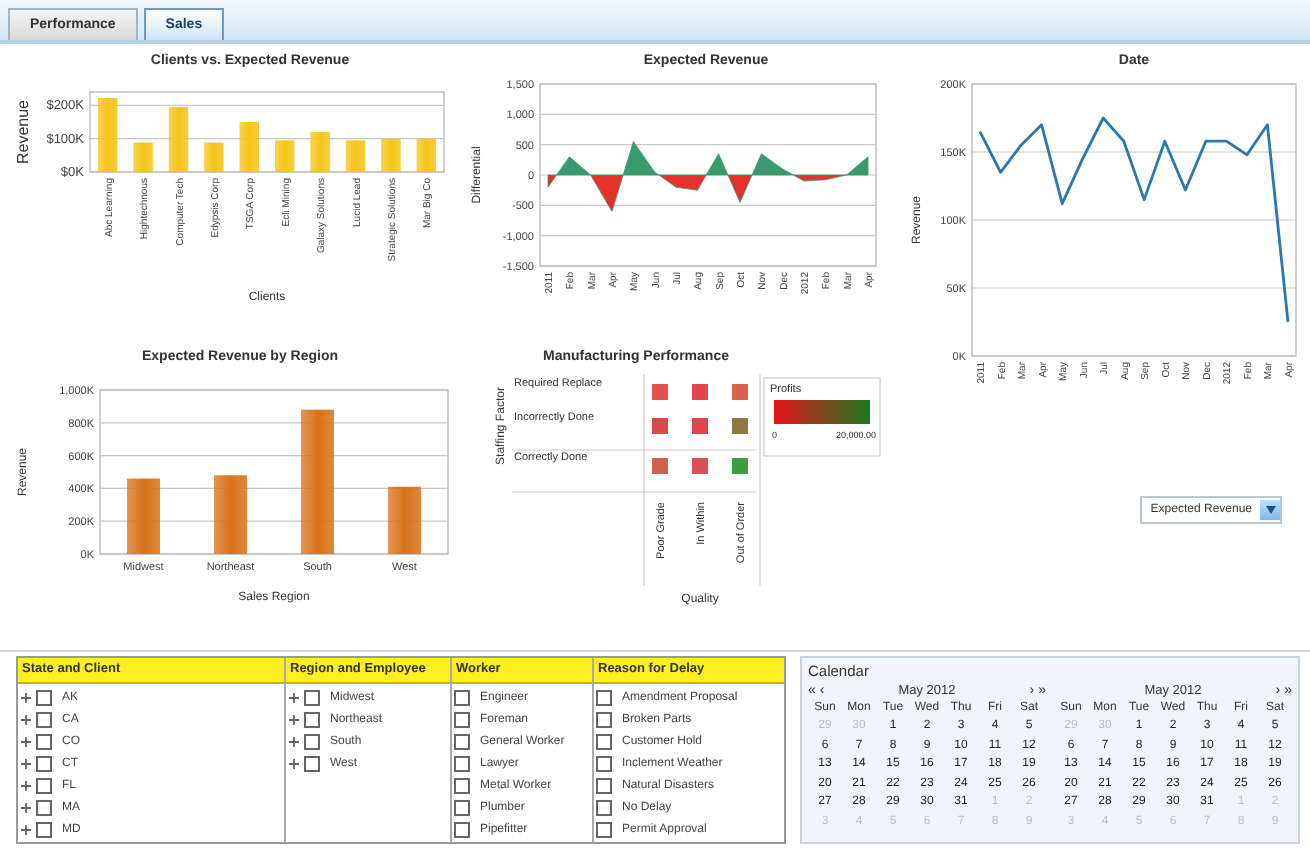  I want to click on dropdown-button, so click(1270, 510).